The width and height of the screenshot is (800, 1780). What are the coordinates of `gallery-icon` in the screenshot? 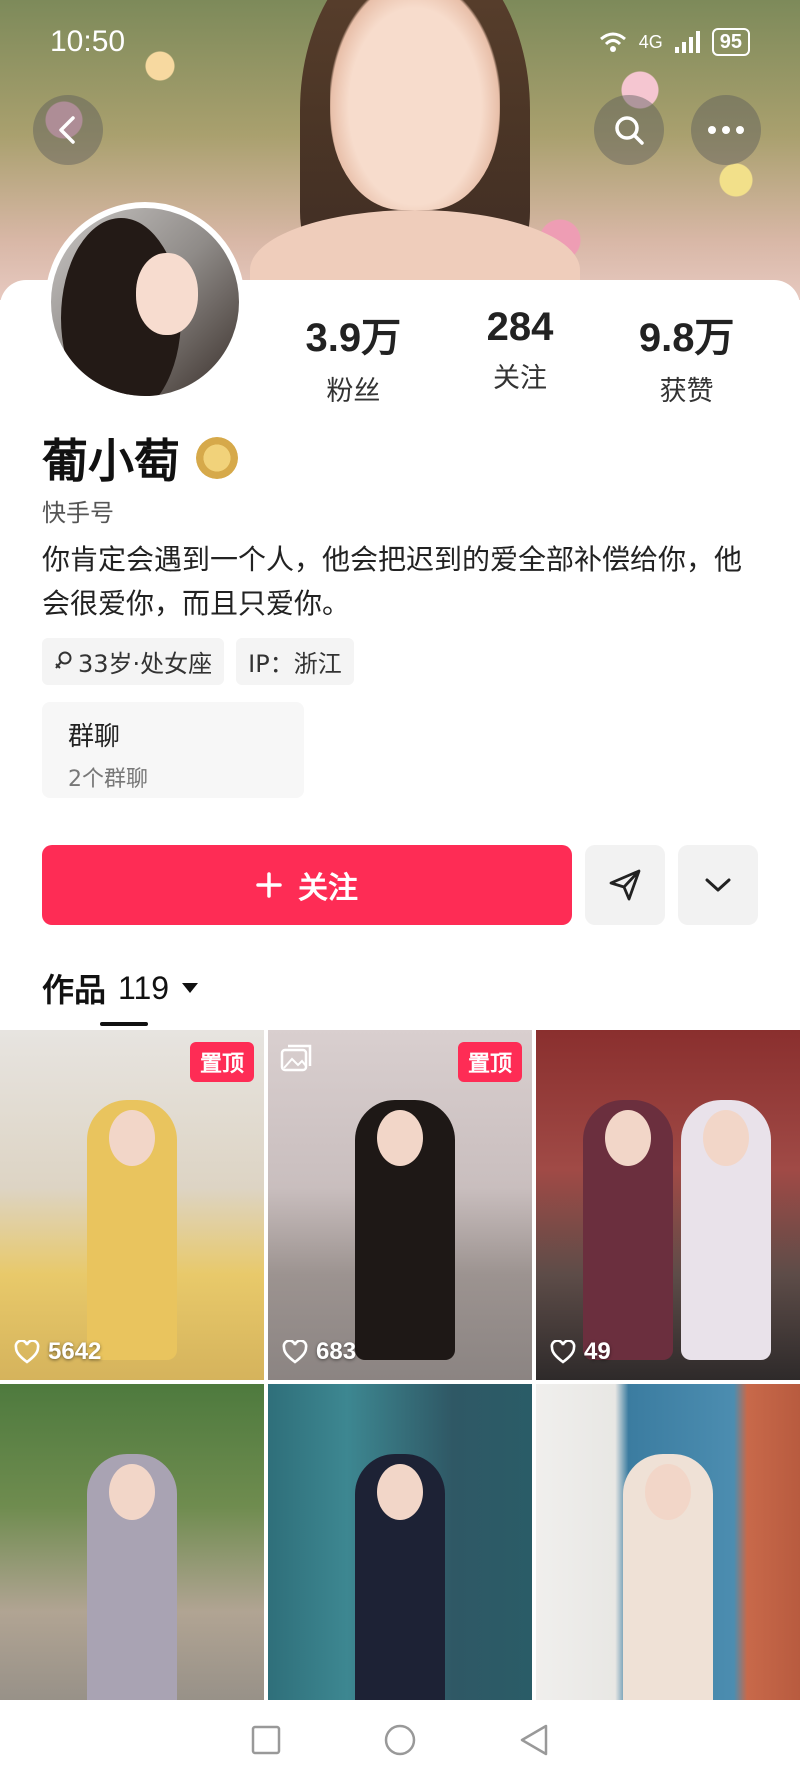 It's located at (296, 1058).